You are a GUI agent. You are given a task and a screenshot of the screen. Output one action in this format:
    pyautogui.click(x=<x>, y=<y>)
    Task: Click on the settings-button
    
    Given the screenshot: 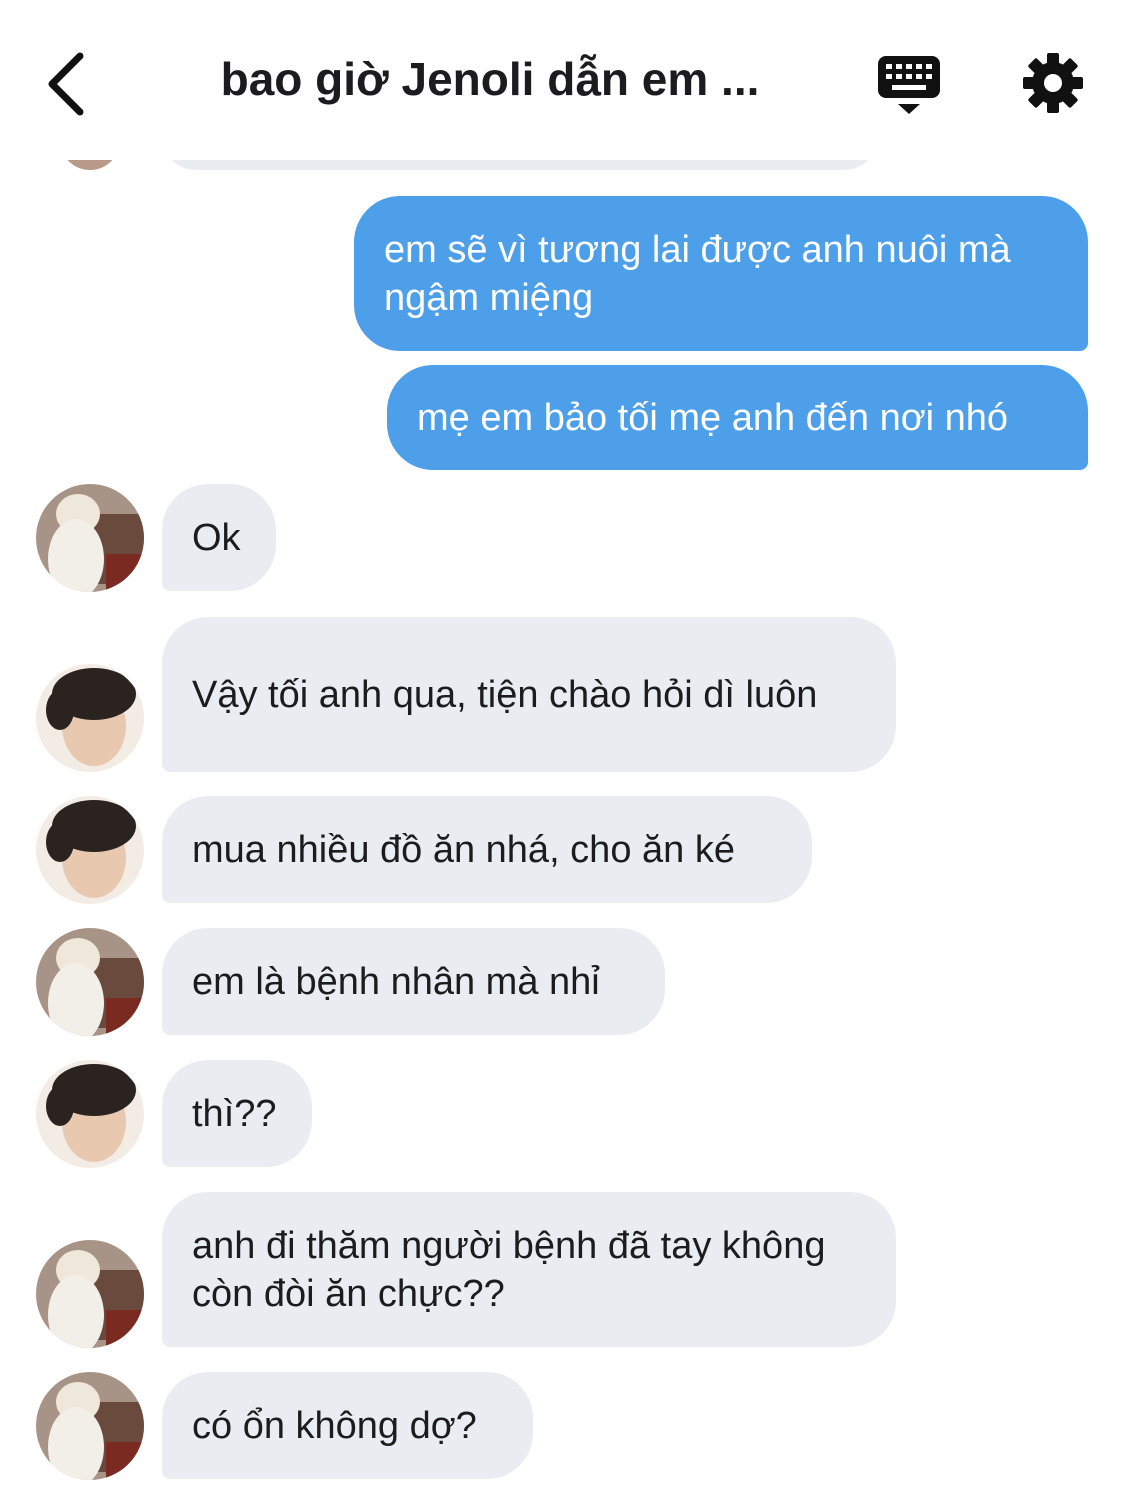 What is the action you would take?
    pyautogui.click(x=1053, y=83)
    